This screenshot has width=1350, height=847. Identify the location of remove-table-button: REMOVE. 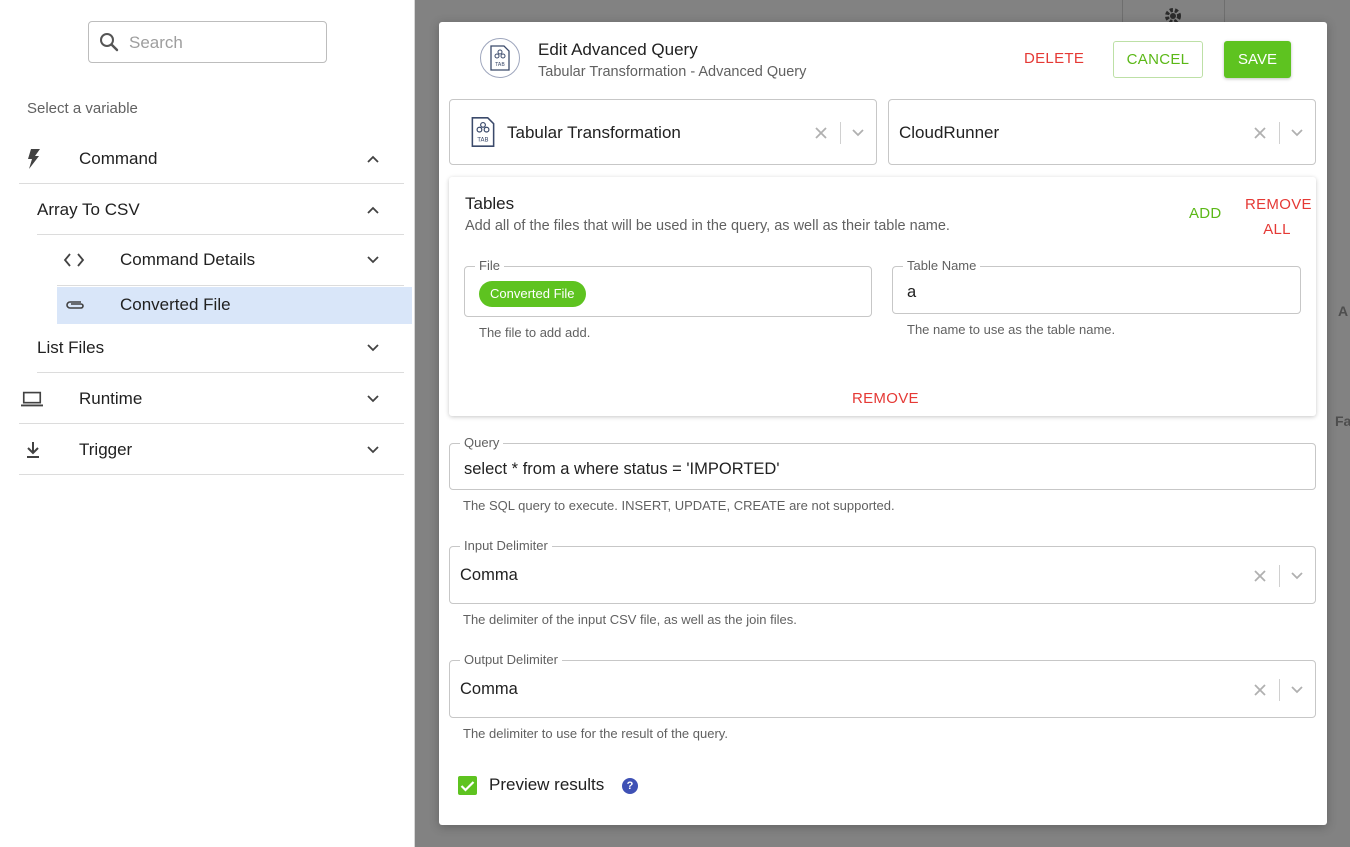
(885, 398).